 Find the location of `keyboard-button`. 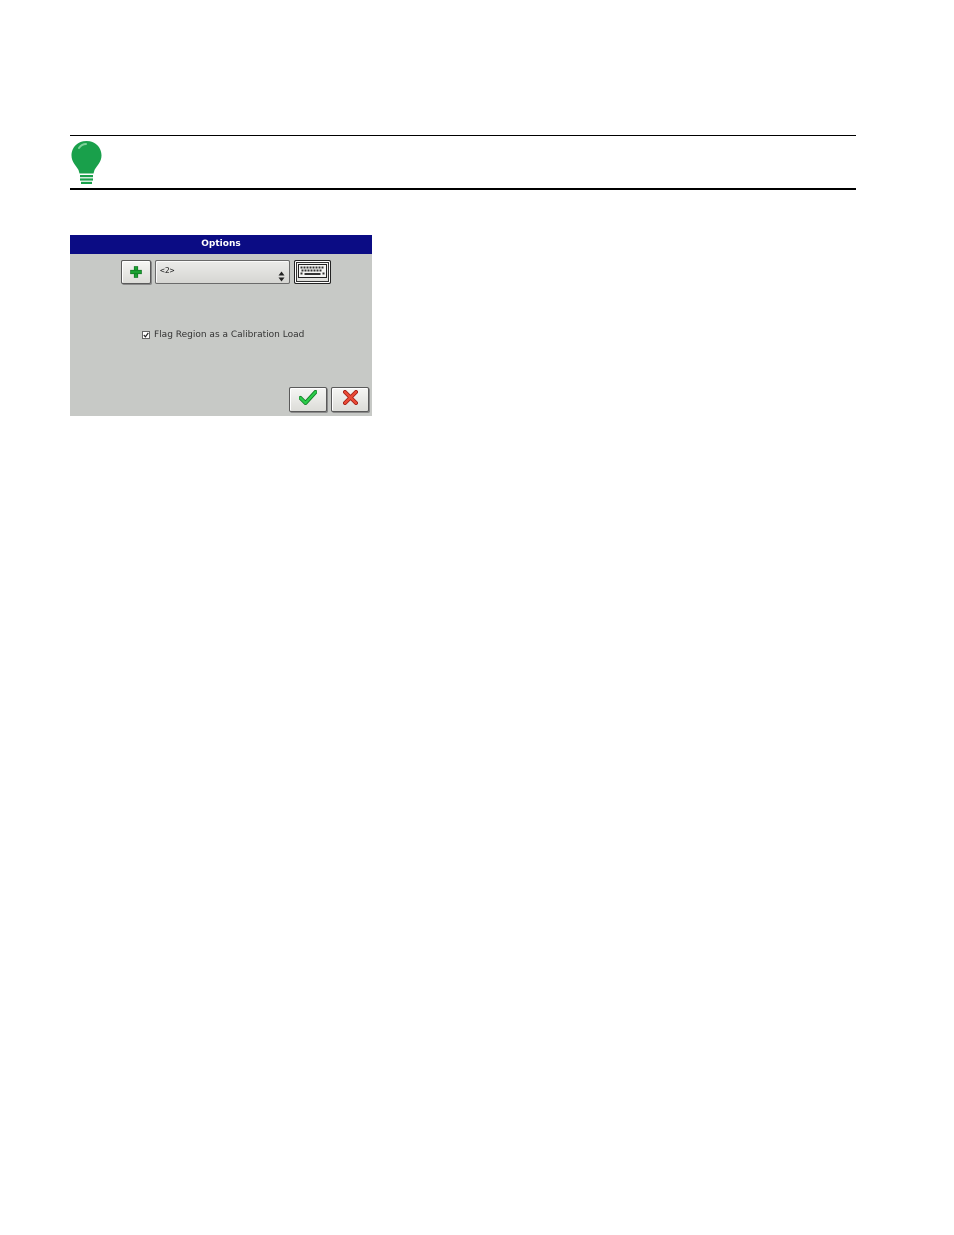

keyboard-button is located at coordinates (312, 272).